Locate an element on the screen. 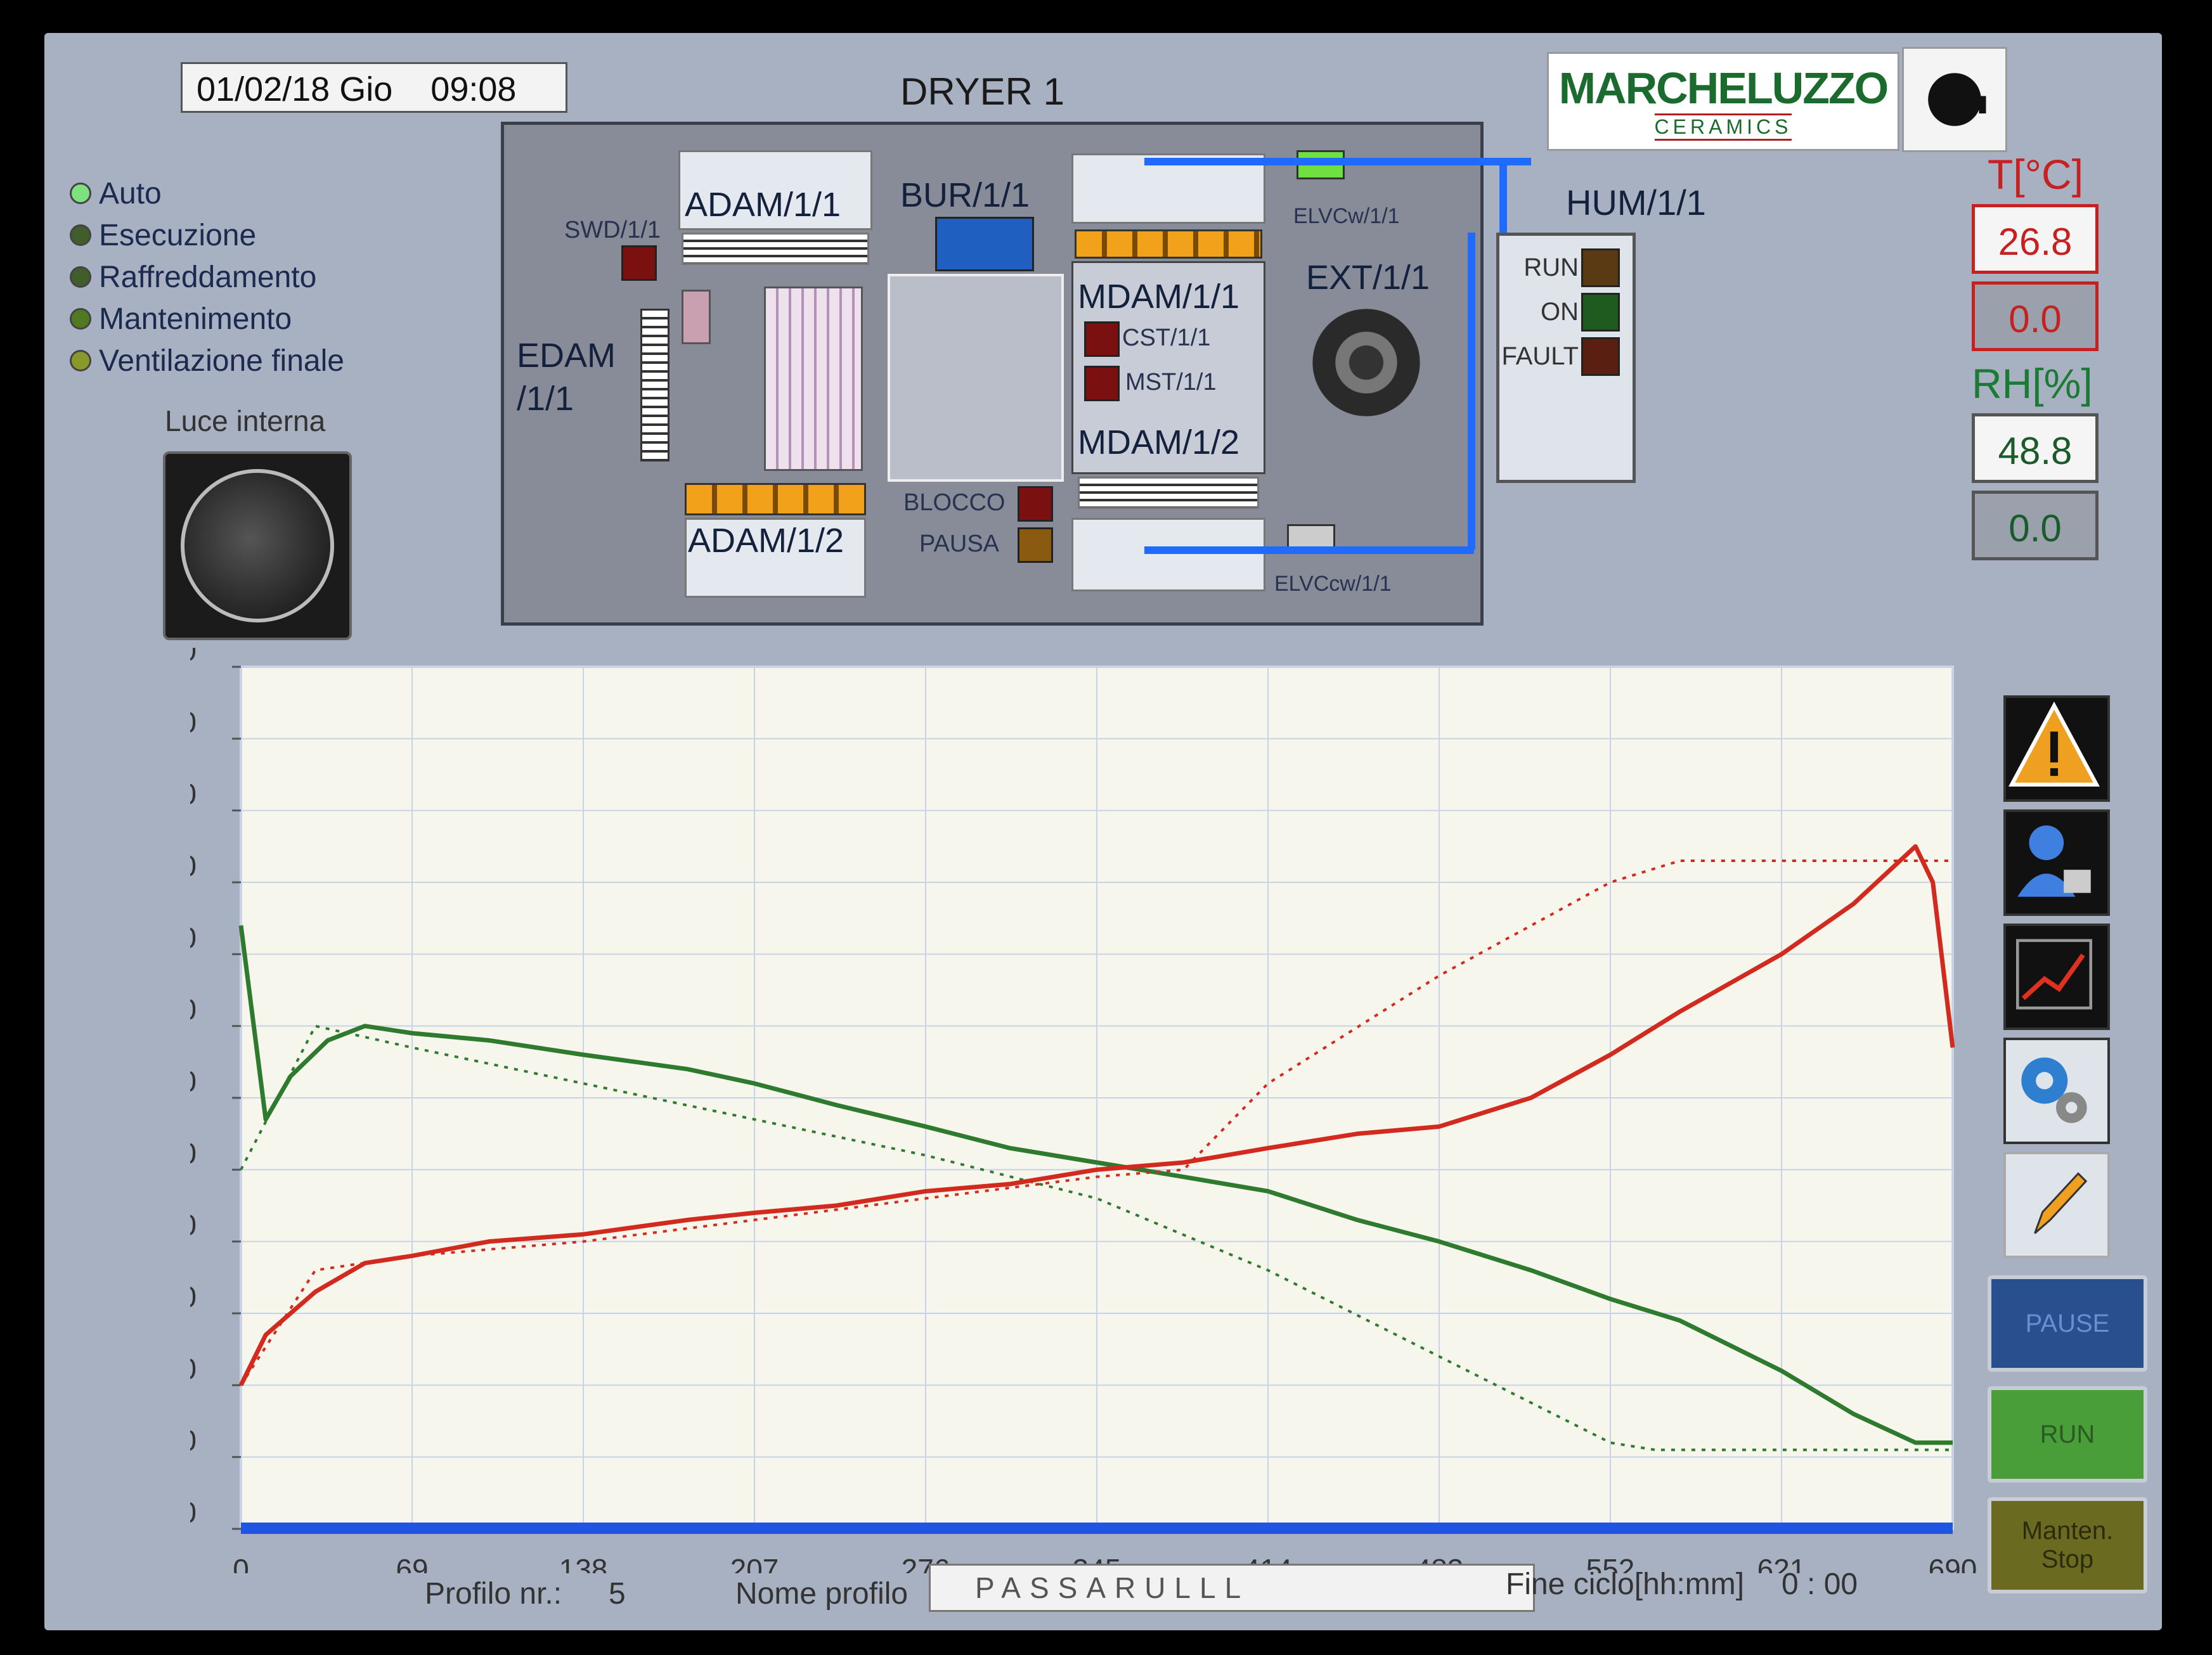 The height and width of the screenshot is (1655, 2212). hum-run-led is located at coordinates (1600, 267).